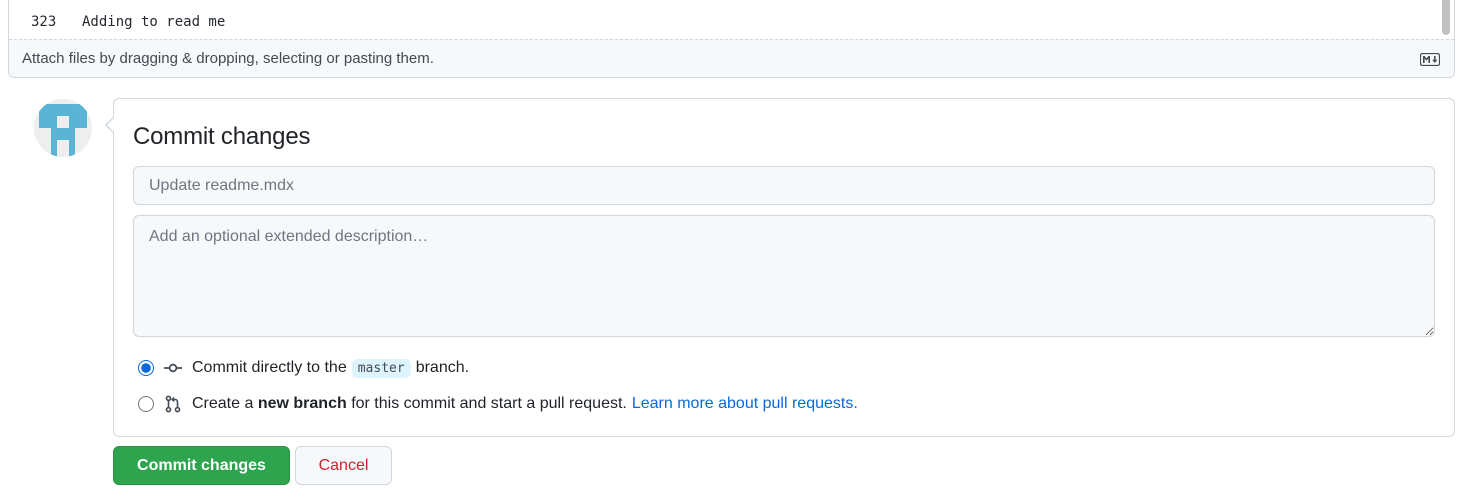  Describe the element at coordinates (1430, 59) in the screenshot. I see `markdown-icon` at that location.